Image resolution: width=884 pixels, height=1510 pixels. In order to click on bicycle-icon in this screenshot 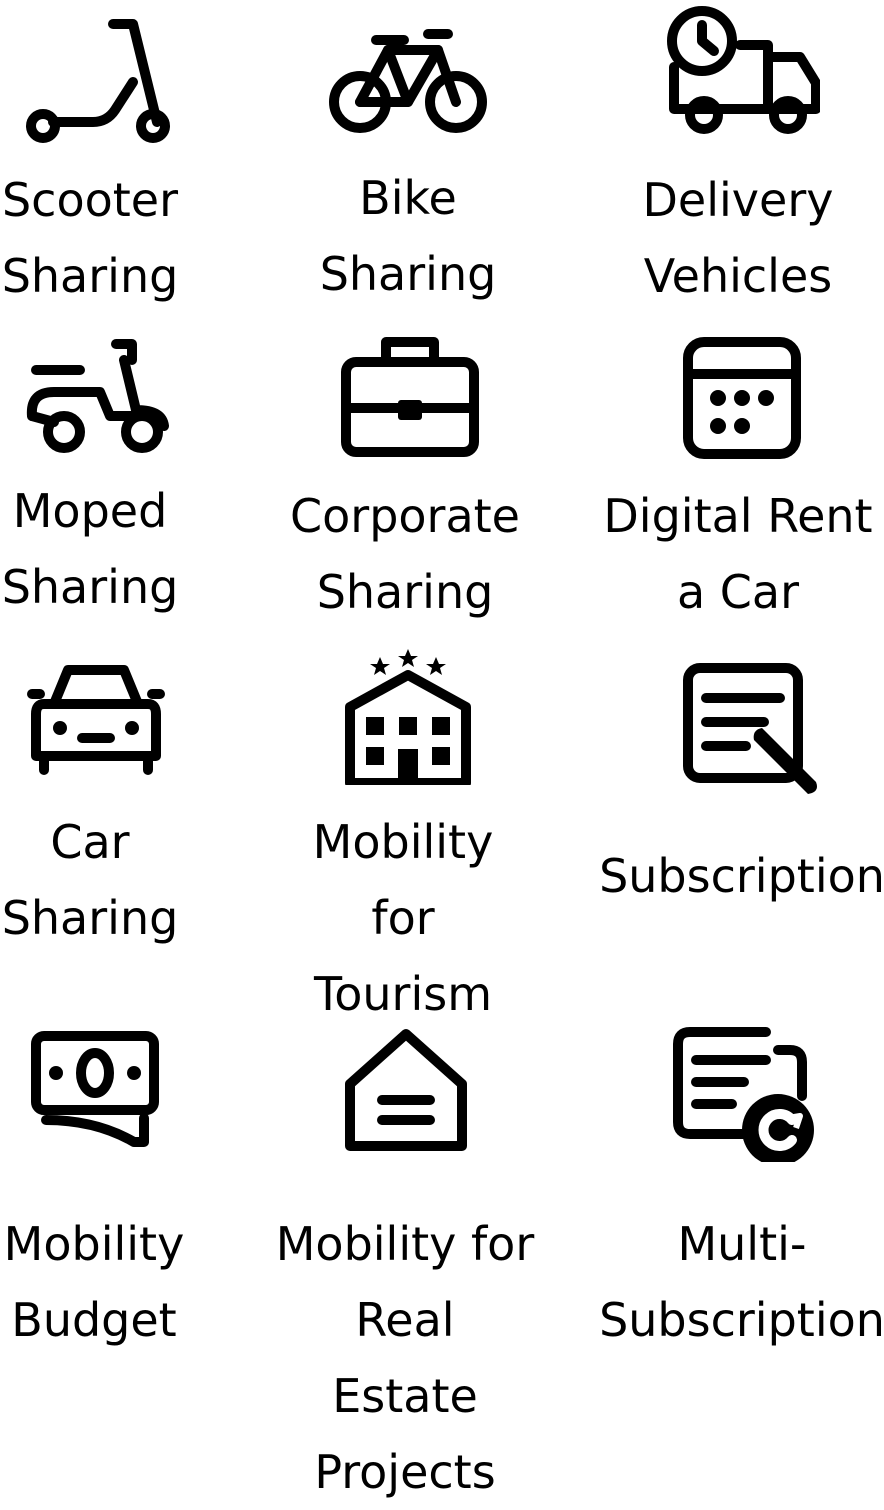, I will do `click(408, 80)`.